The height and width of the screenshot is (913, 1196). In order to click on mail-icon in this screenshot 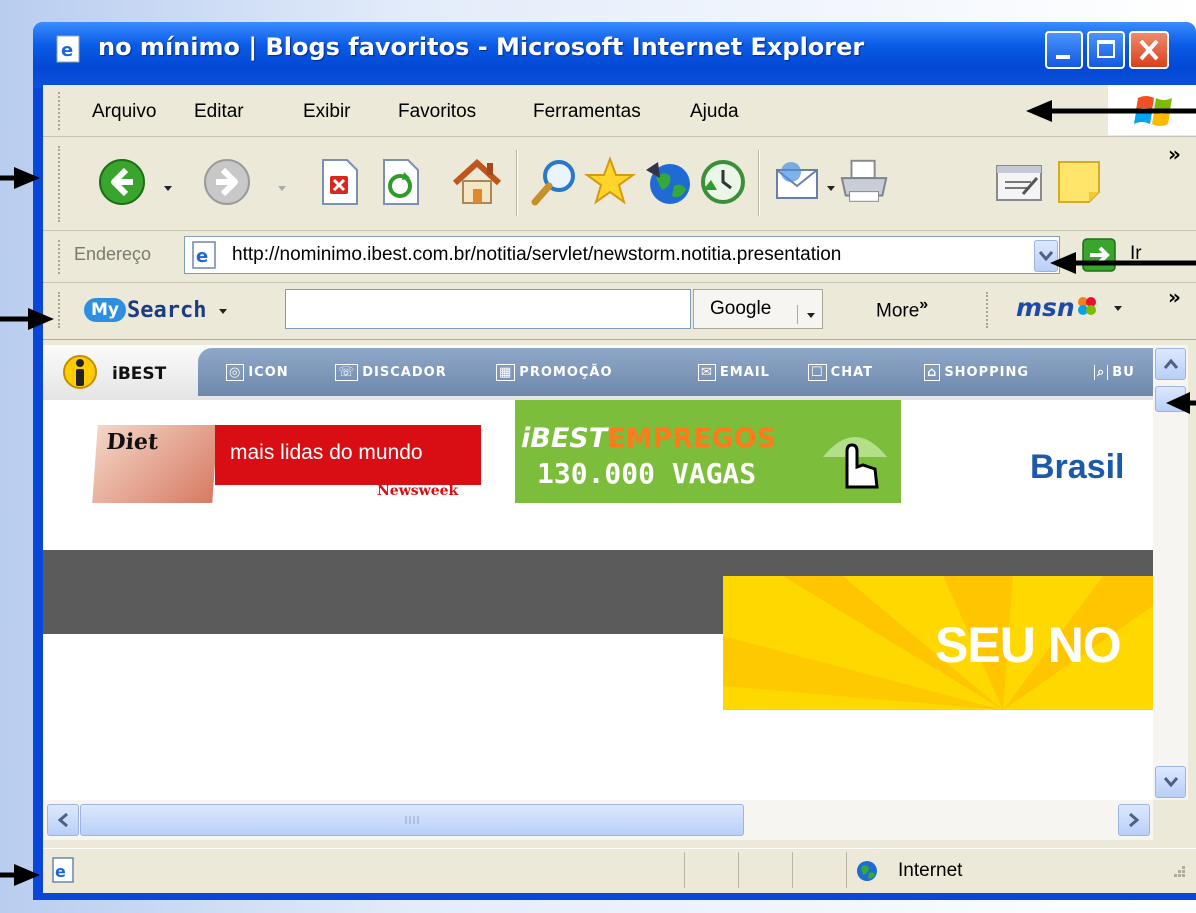, I will do `click(797, 182)`.